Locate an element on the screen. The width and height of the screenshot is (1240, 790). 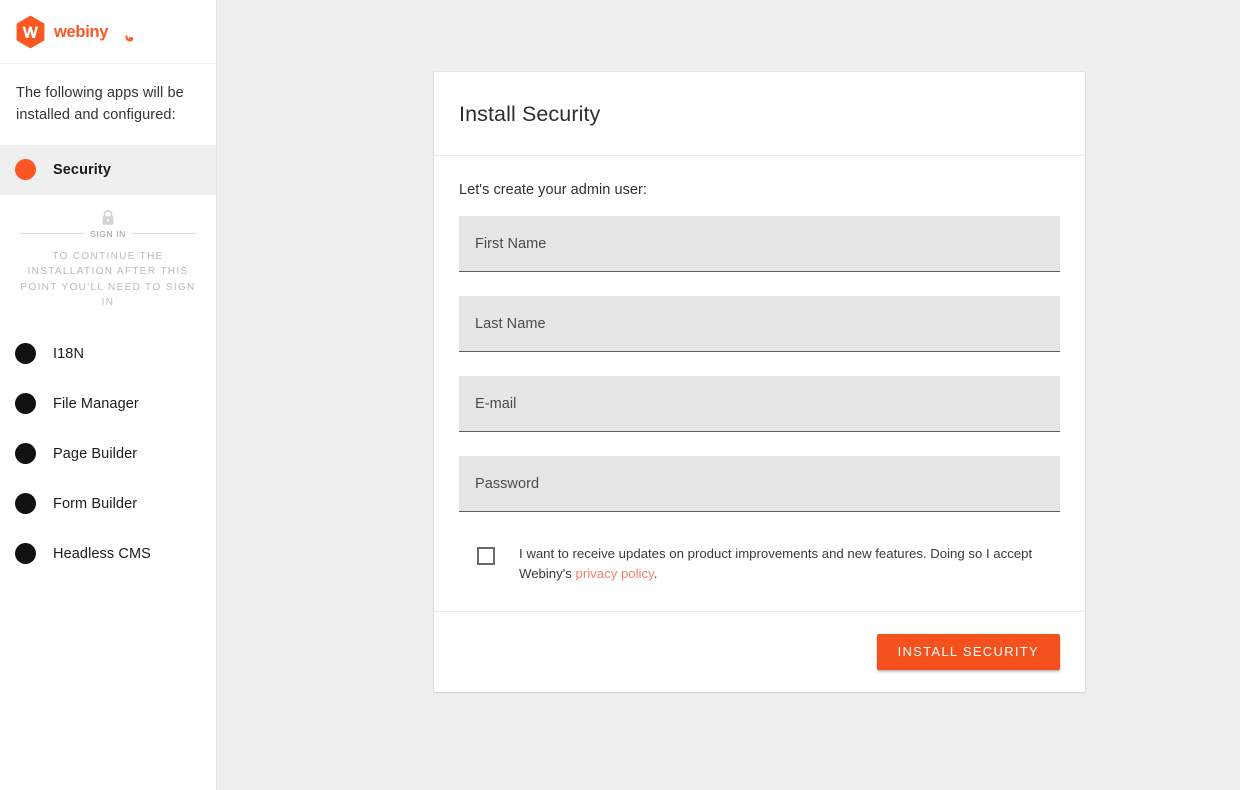
email-field: E-mail is located at coordinates (759, 404).